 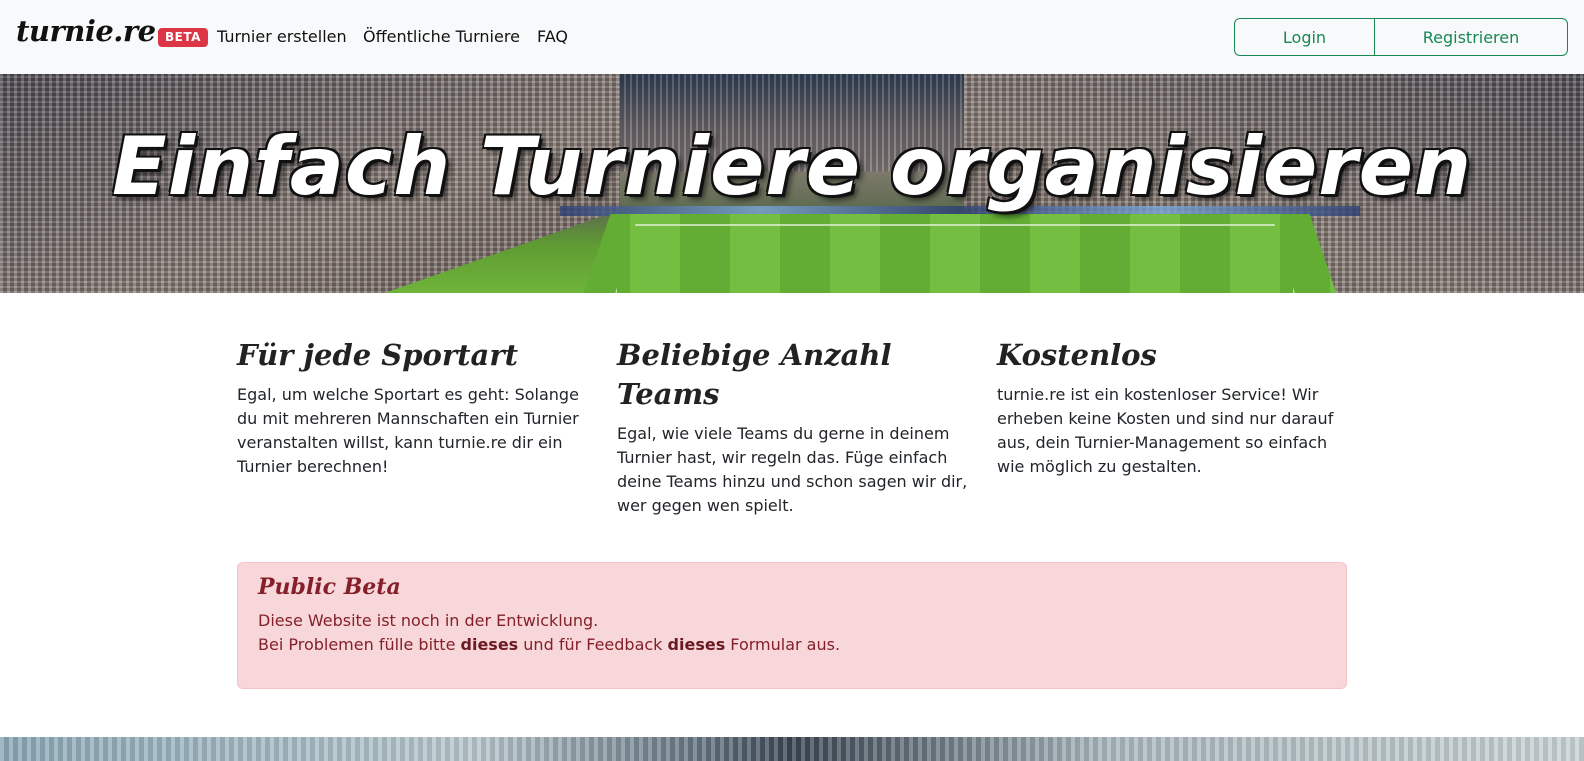 I want to click on alert-title: Public Beta, so click(x=329, y=587).